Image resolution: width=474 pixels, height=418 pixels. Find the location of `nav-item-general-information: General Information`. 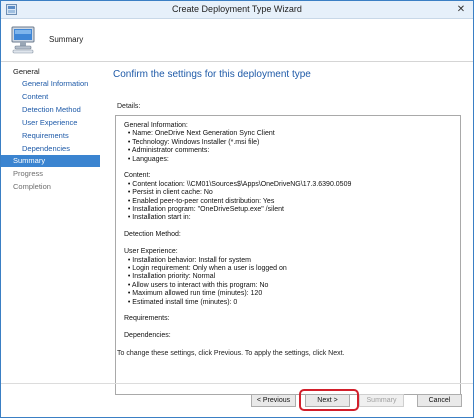

nav-item-general-information: General Information is located at coordinates (55, 84).